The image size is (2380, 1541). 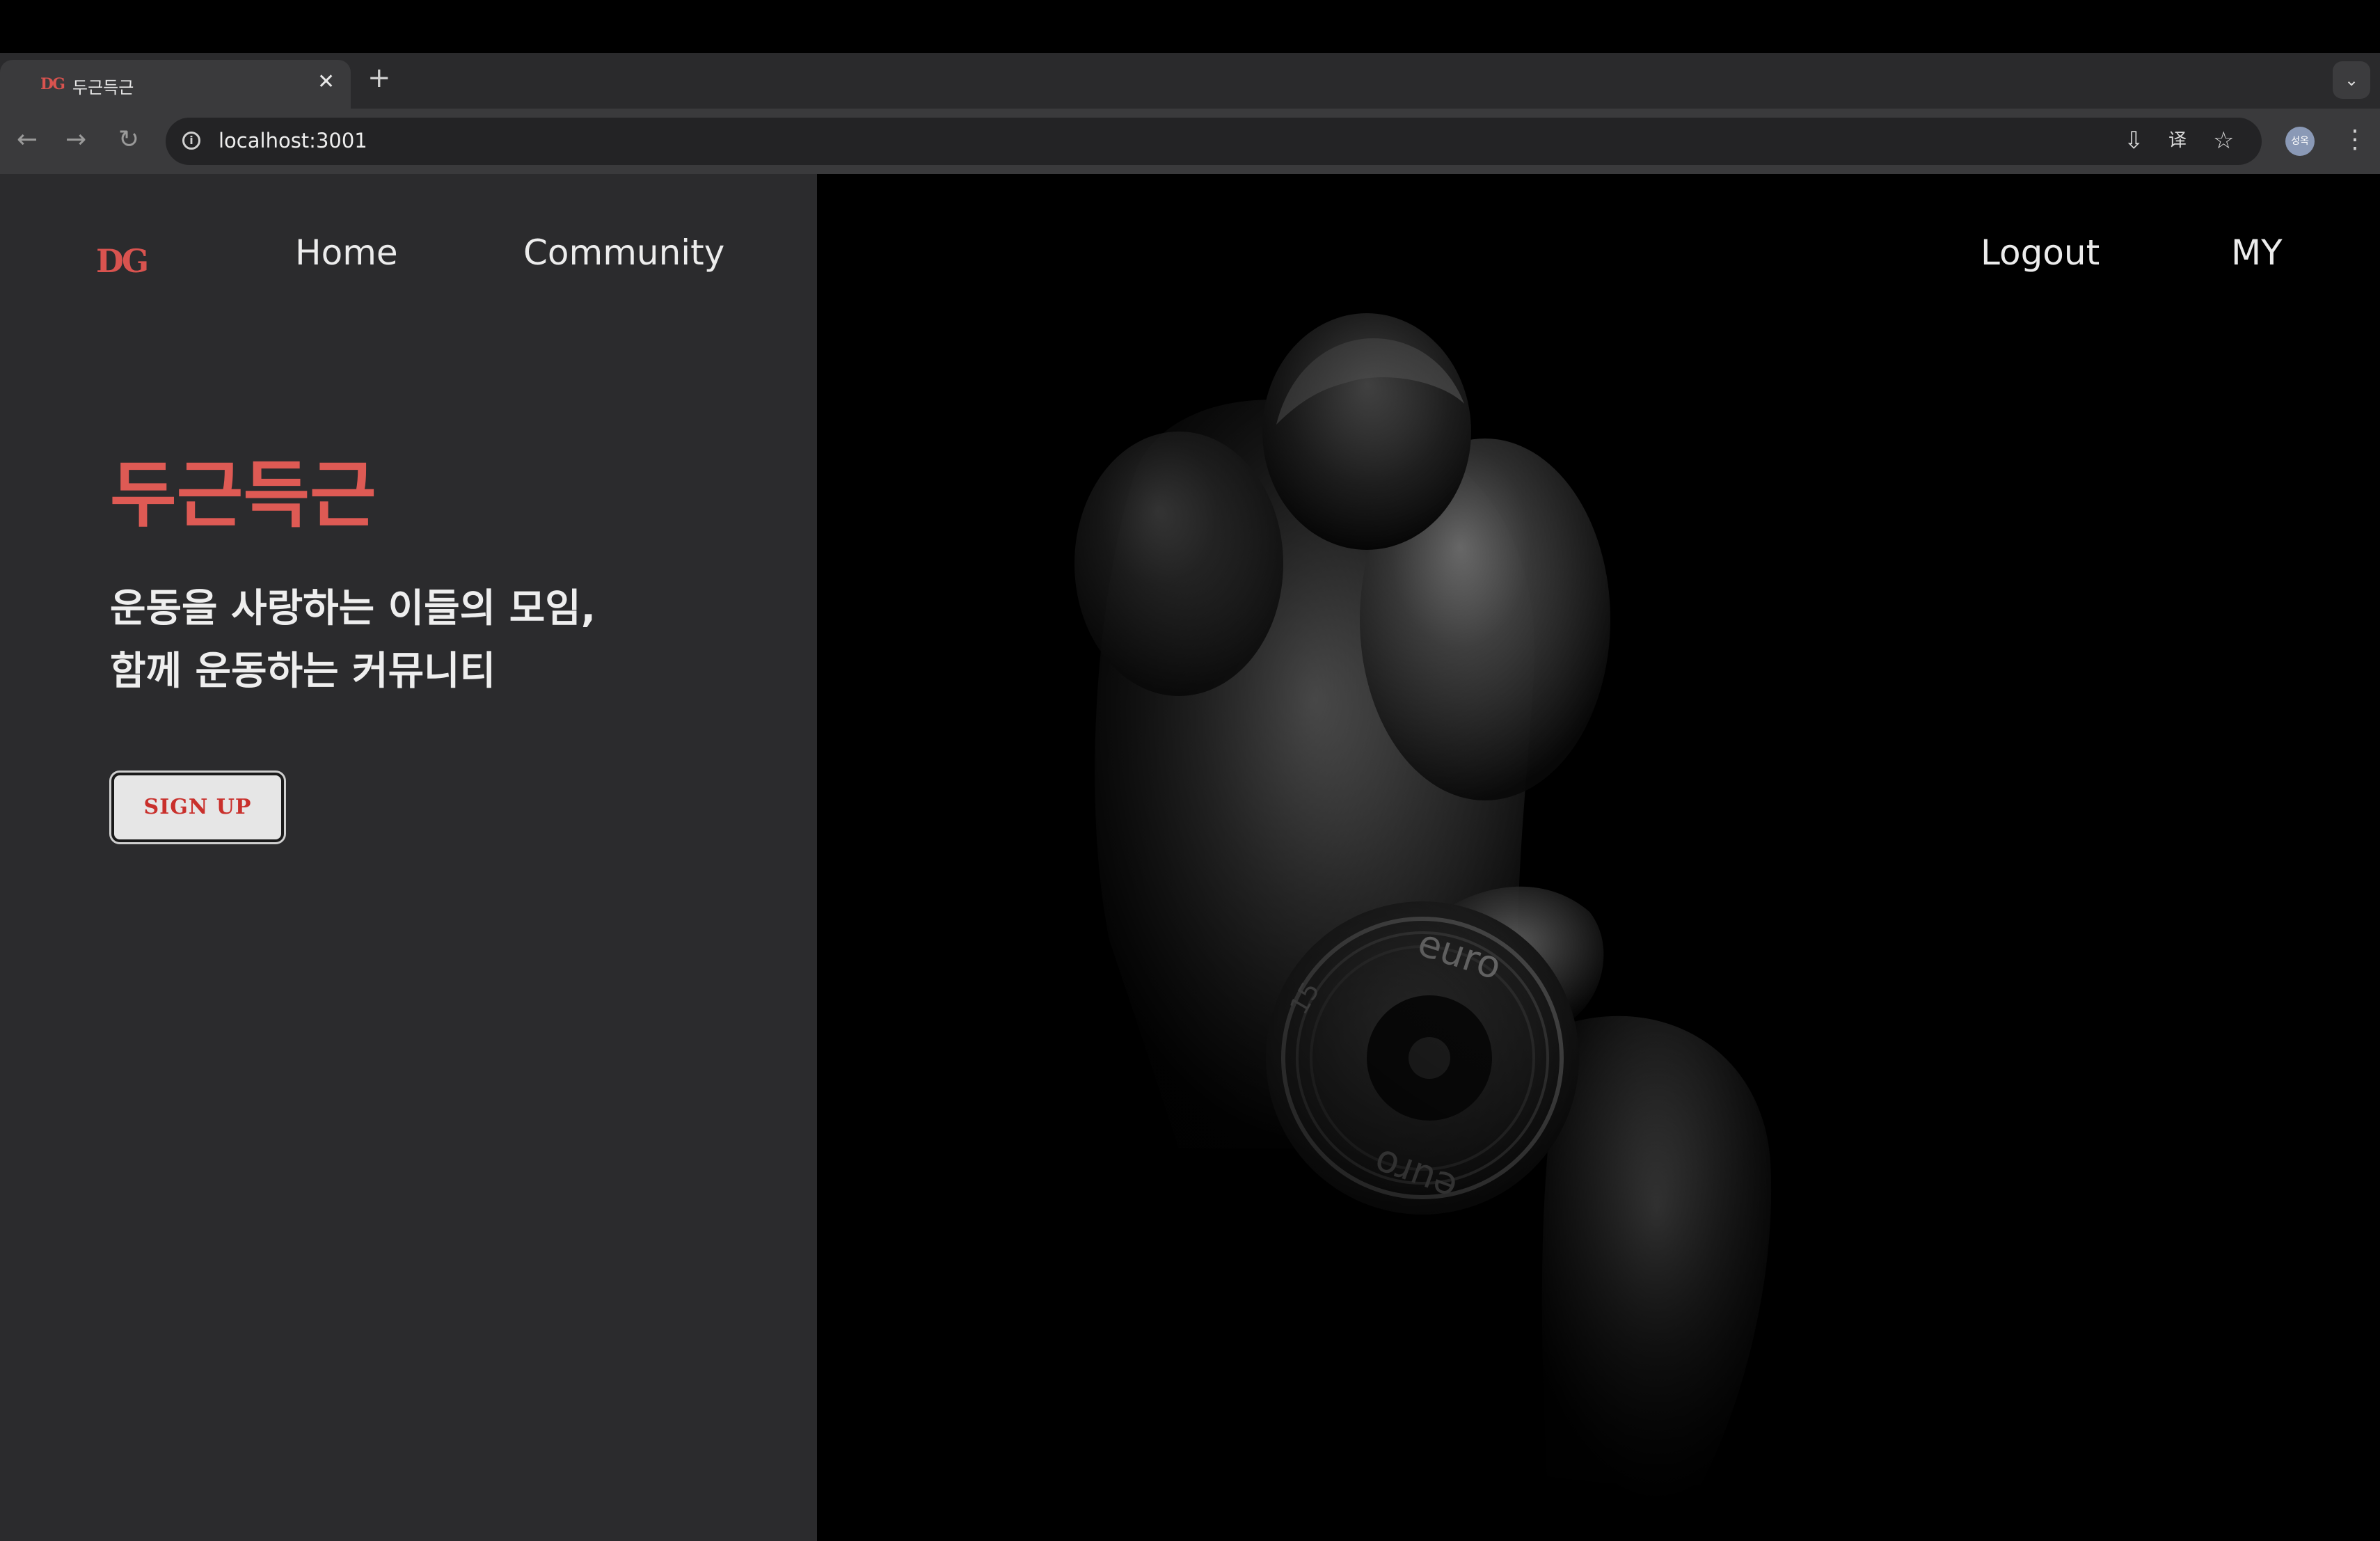 What do you see at coordinates (623, 252) in the screenshot?
I see `nav-community-link: Community` at bounding box center [623, 252].